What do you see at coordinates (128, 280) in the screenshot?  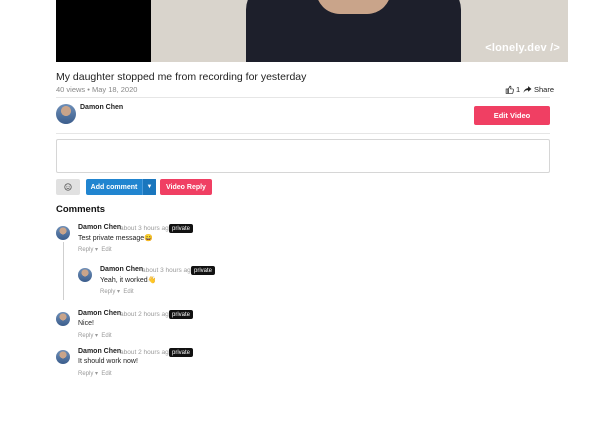 I see `comment-text: Yeah, it worked👋` at bounding box center [128, 280].